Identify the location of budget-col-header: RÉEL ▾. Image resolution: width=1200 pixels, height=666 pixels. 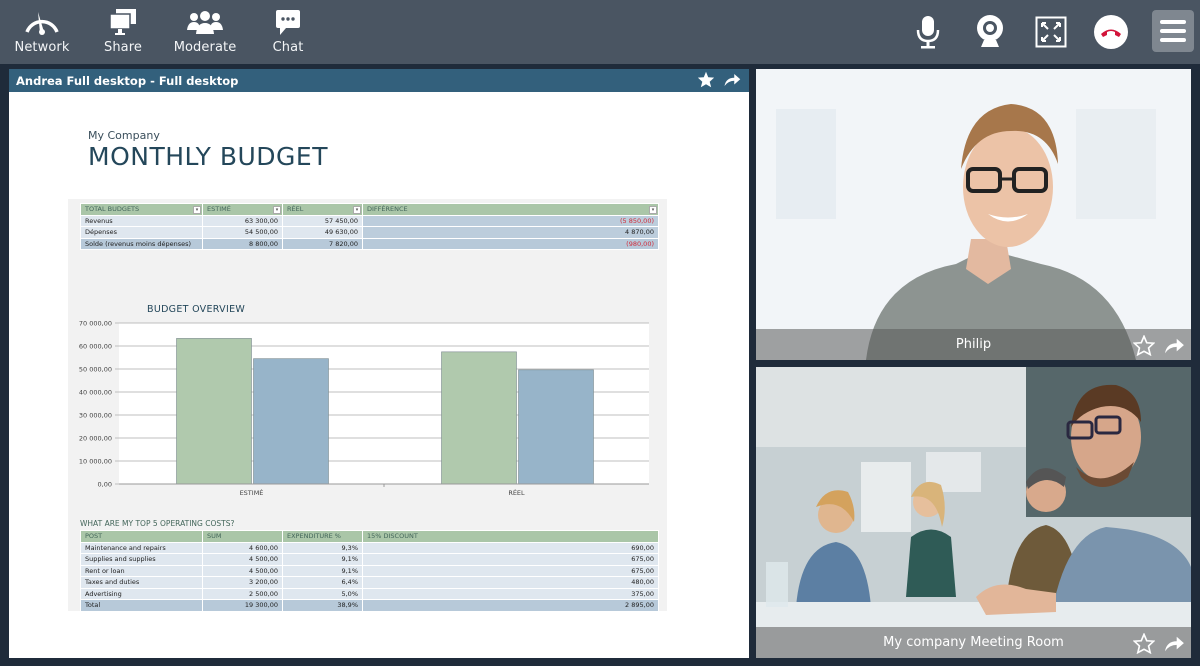
(322, 209).